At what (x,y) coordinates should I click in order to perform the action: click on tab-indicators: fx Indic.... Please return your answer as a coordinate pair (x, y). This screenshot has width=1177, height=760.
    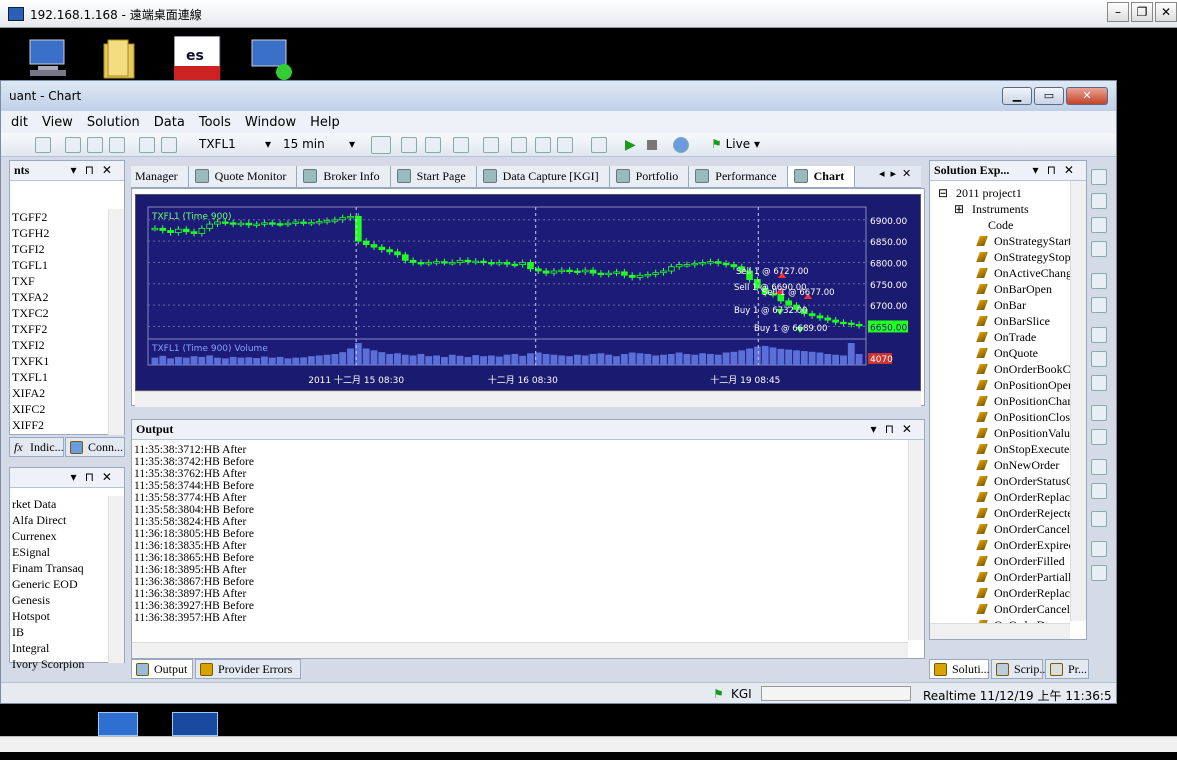
    Looking at the image, I should click on (36, 447).